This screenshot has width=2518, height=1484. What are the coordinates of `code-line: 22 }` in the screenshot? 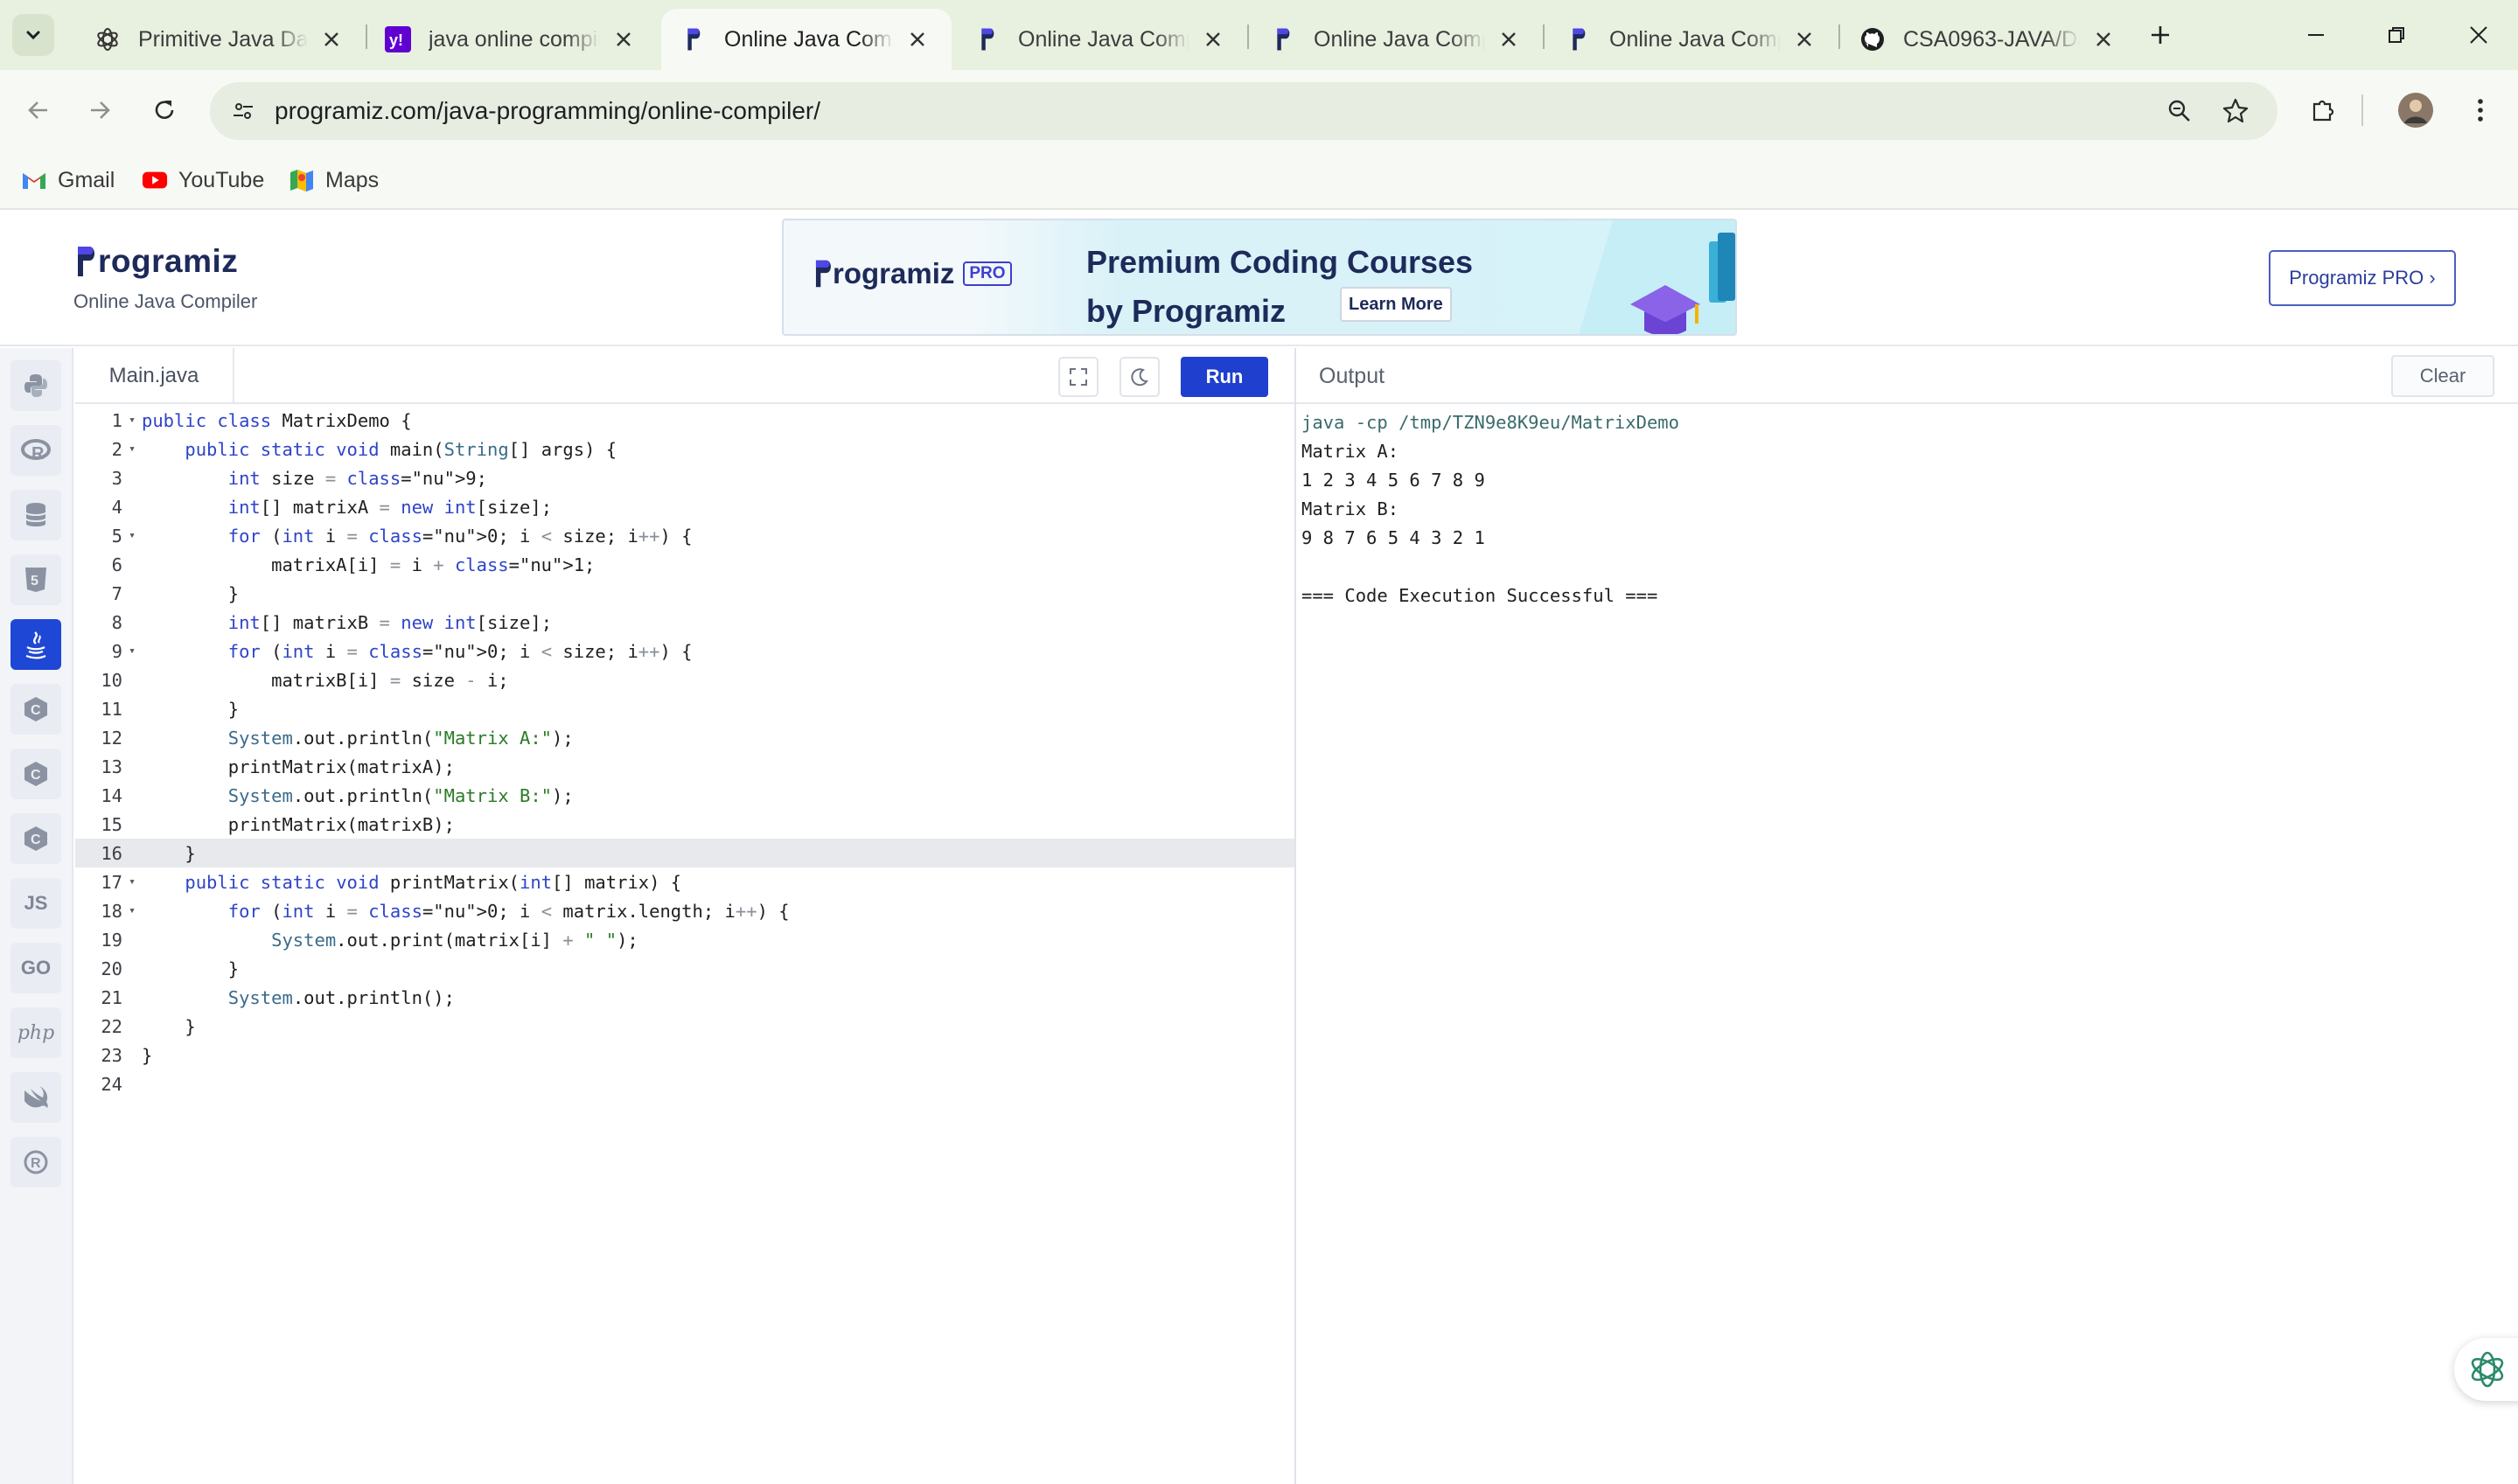 It's located at (685, 1026).